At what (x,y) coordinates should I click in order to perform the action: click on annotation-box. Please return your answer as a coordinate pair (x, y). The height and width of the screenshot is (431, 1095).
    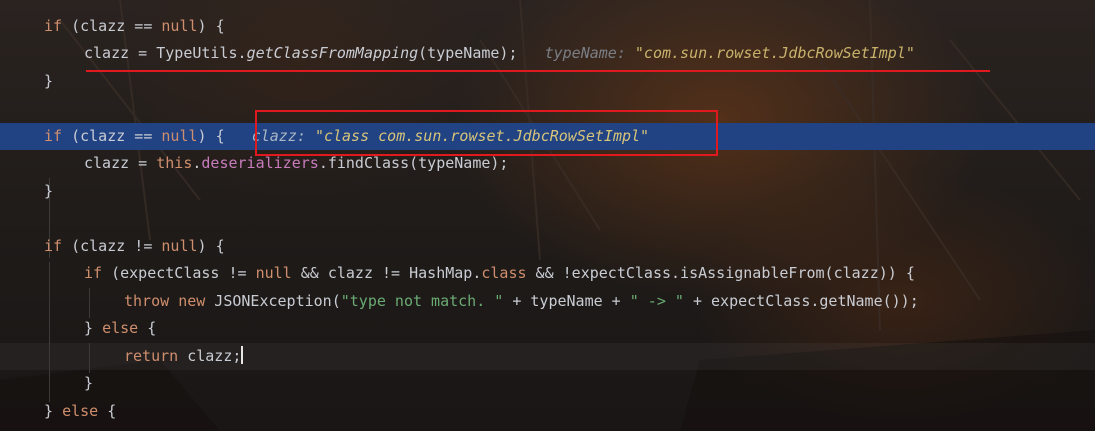
    Looking at the image, I should click on (486, 133).